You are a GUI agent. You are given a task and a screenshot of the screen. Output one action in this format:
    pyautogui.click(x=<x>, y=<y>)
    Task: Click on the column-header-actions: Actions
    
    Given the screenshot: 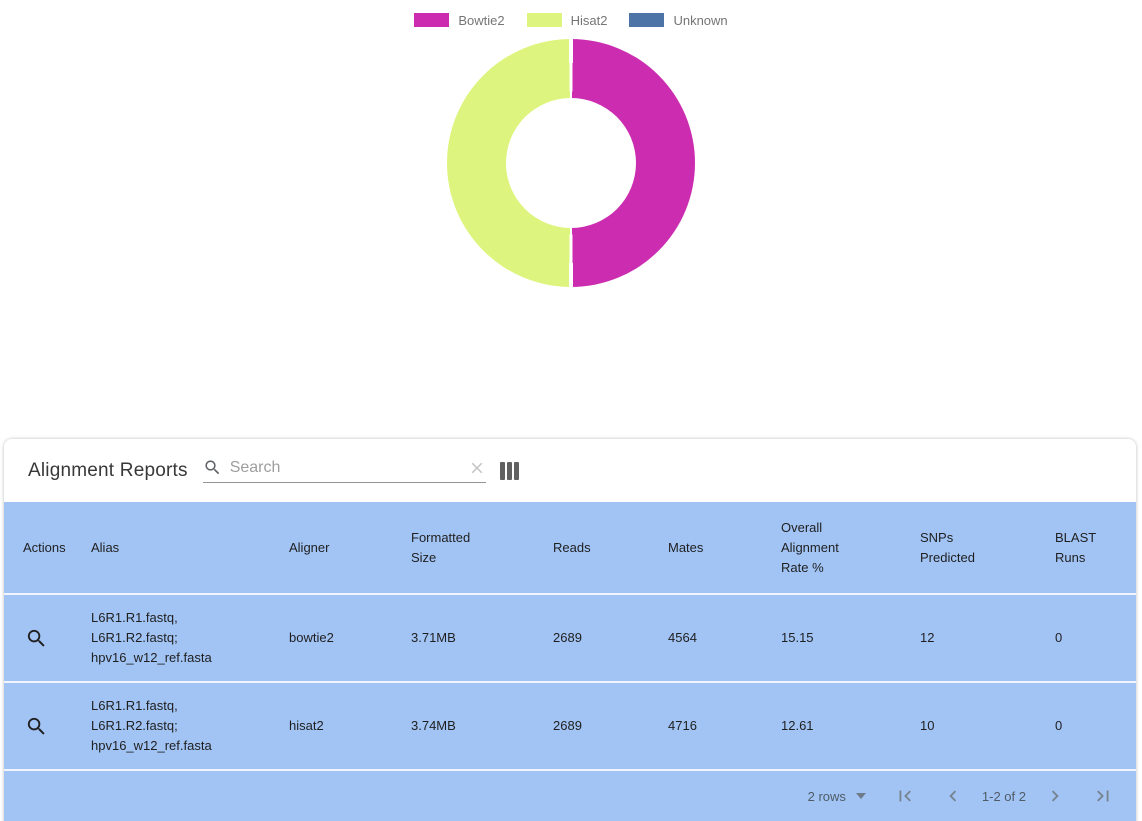 What is the action you would take?
    pyautogui.click(x=44, y=547)
    